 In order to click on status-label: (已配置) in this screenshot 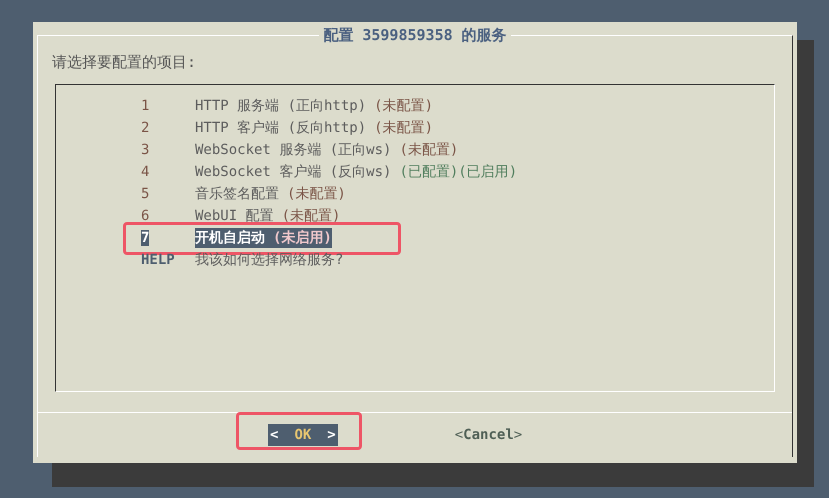, I will do `click(428, 172)`.